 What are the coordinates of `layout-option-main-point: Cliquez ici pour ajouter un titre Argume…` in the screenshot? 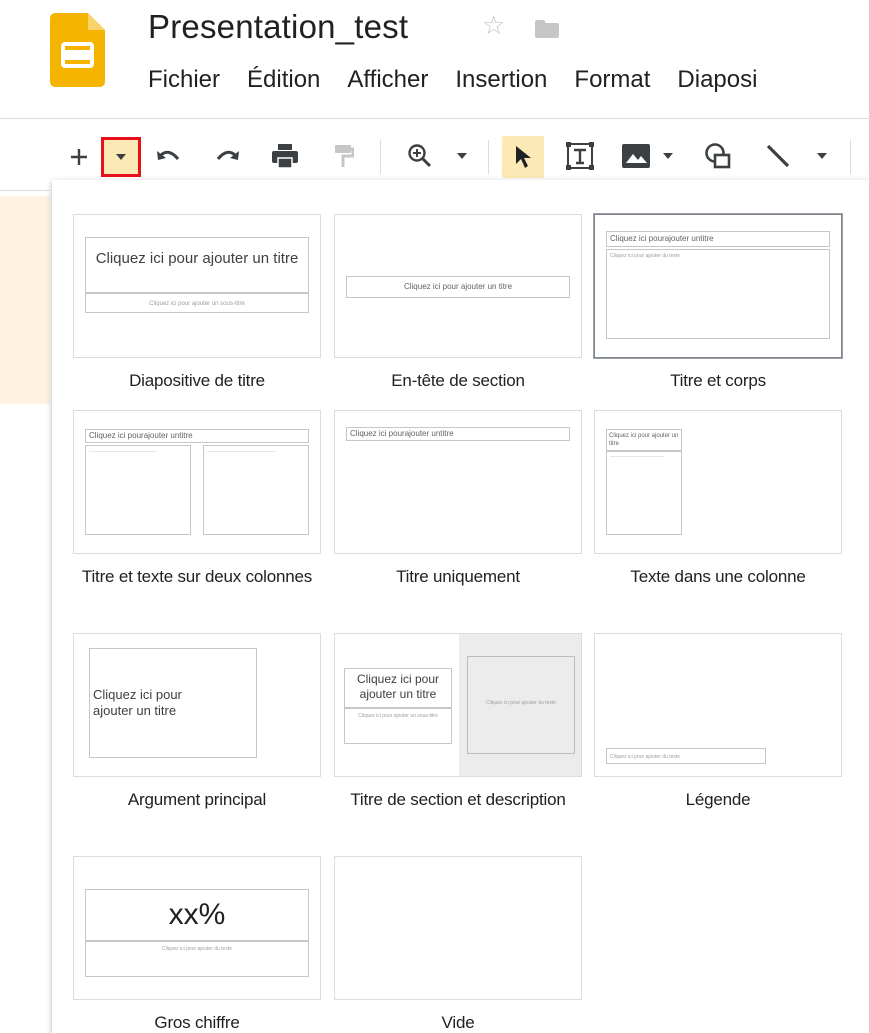 It's located at (197, 722).